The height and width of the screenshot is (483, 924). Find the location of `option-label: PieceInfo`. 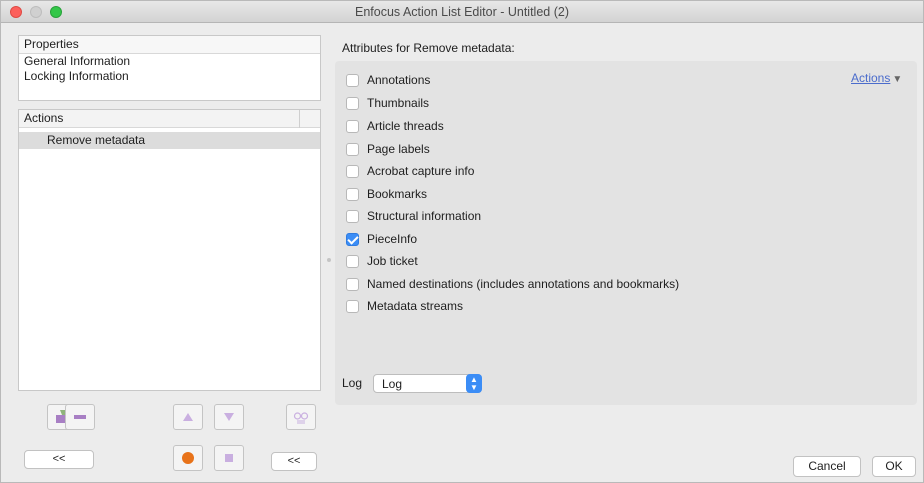

option-label: PieceInfo is located at coordinates (392, 239).